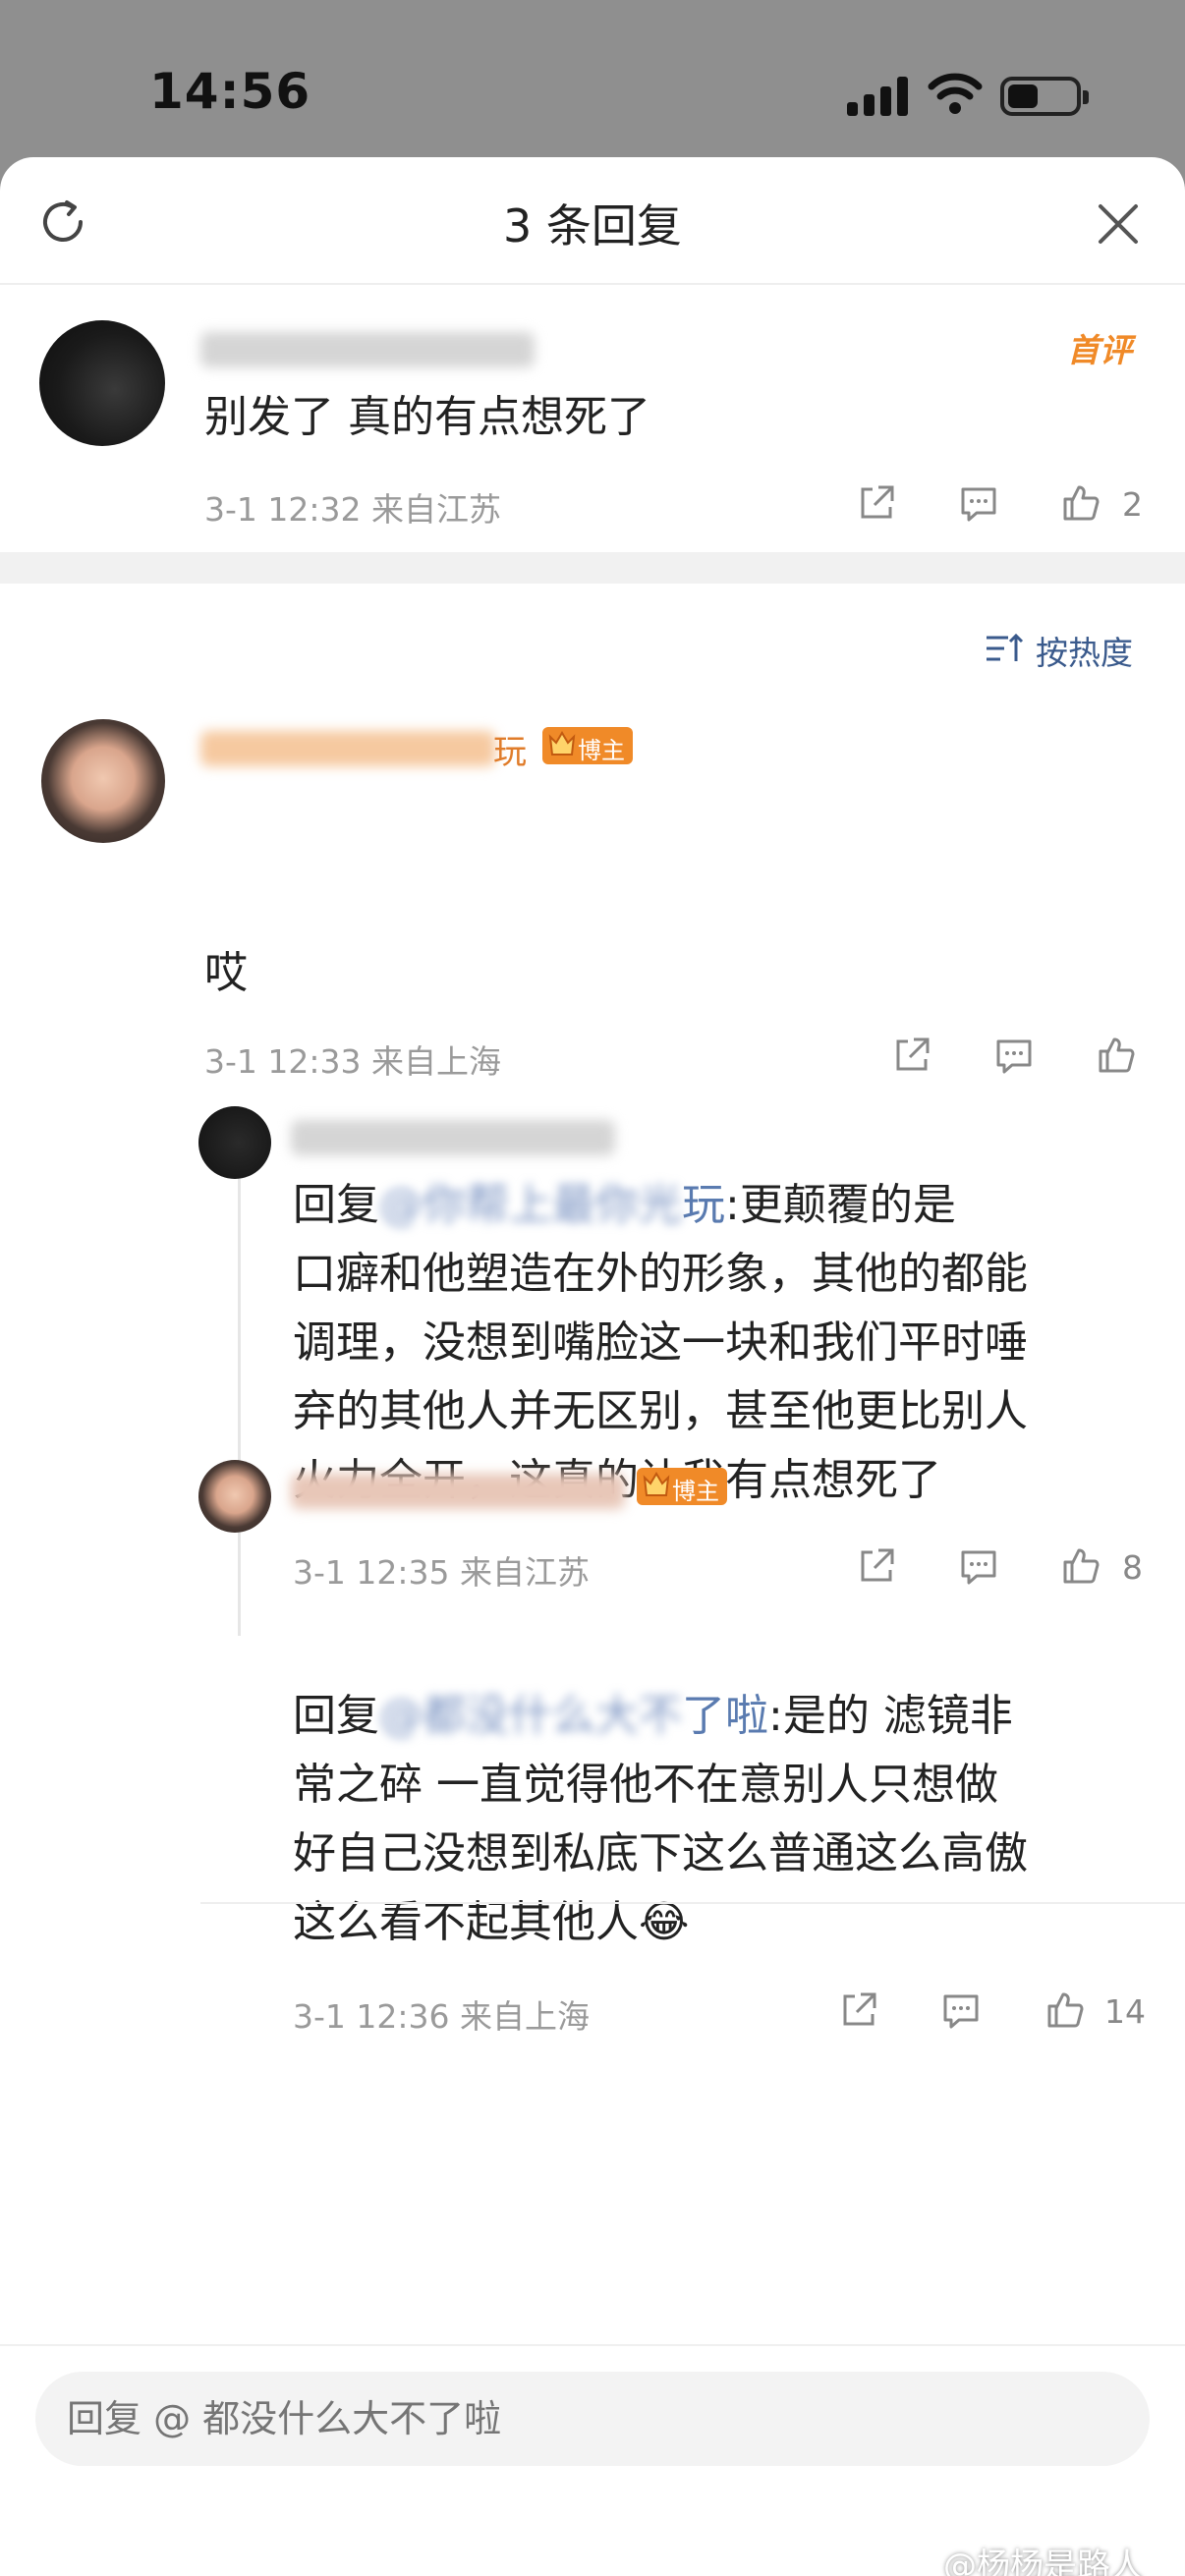  Describe the element at coordinates (646, 1785) in the screenshot. I see `reply-line: 常之碎 一直觉得他不在意别人只想做` at that location.